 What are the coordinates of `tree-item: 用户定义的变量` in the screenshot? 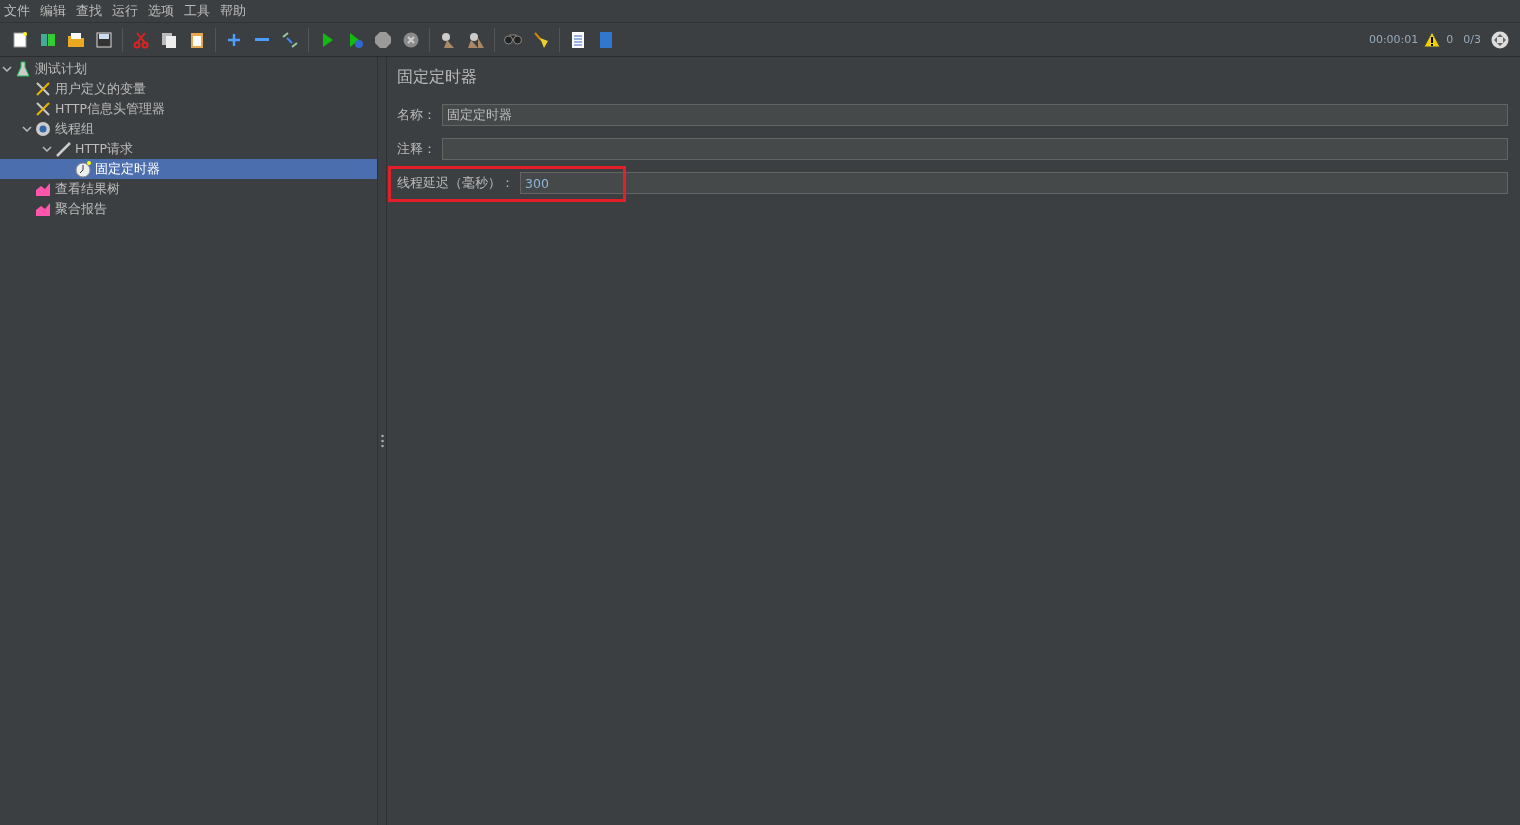 It's located at (188, 89).